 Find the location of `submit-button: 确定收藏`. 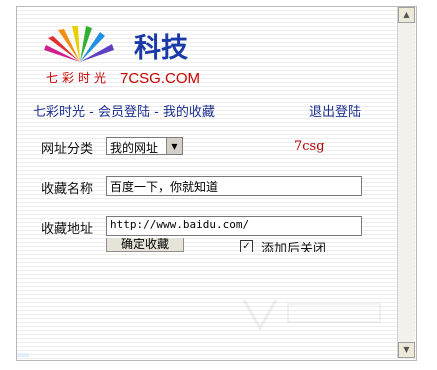

submit-button: 确定收藏 is located at coordinates (145, 245).